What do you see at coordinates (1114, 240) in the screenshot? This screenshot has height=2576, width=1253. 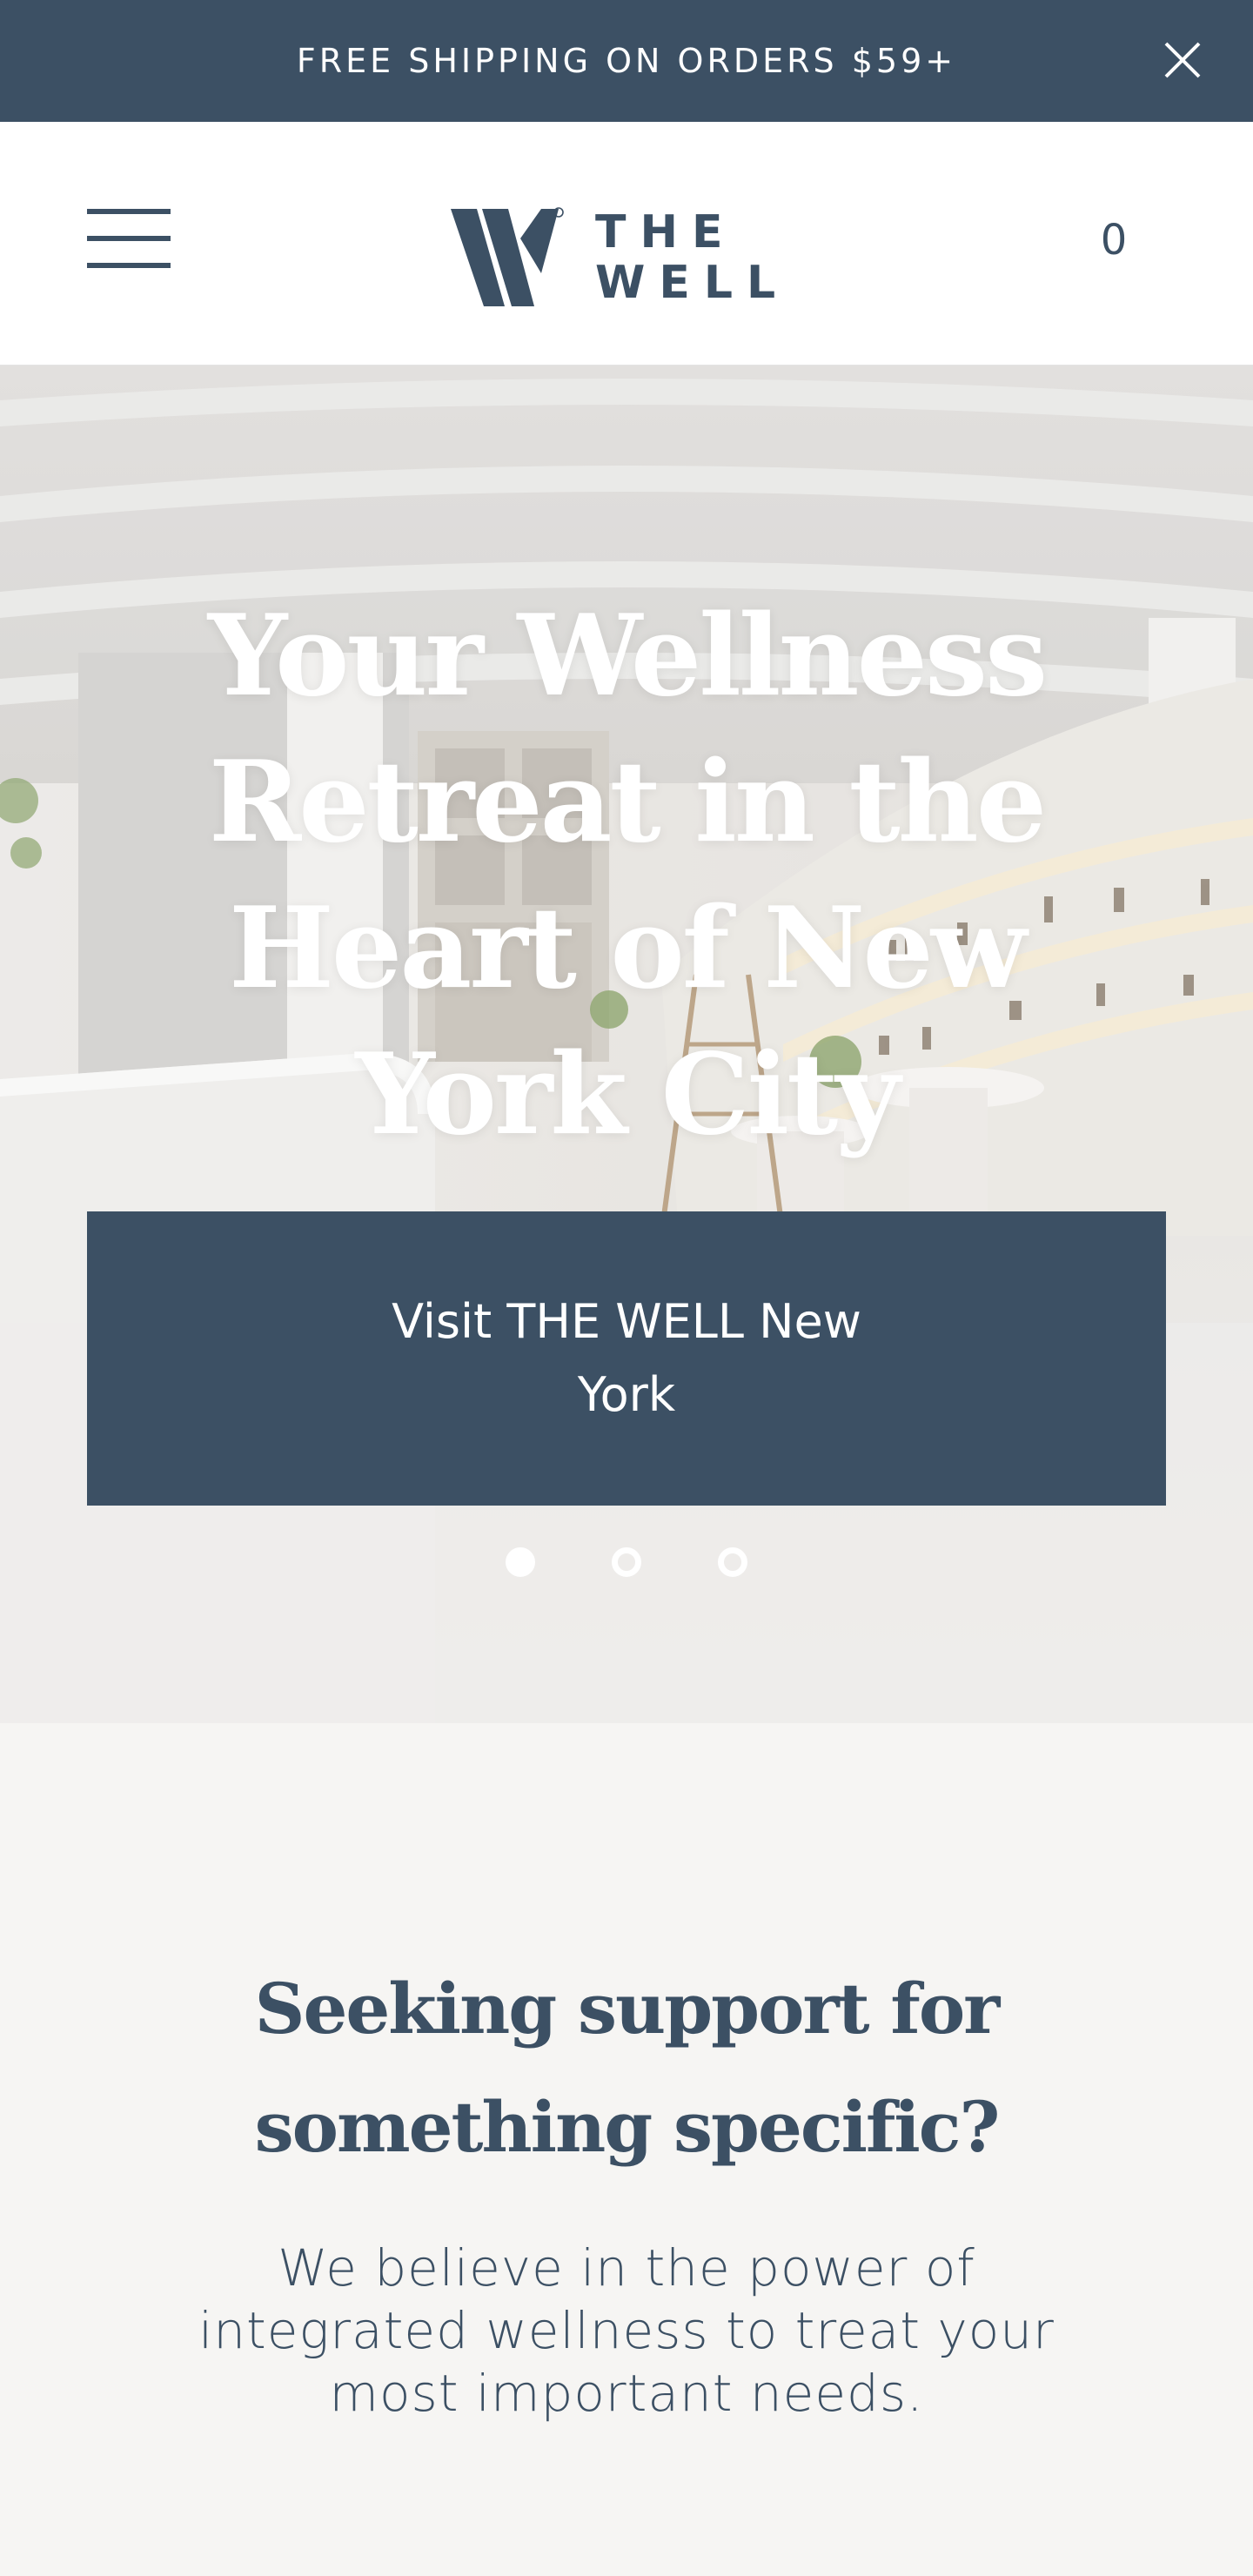 I see `cart-count: 0` at bounding box center [1114, 240].